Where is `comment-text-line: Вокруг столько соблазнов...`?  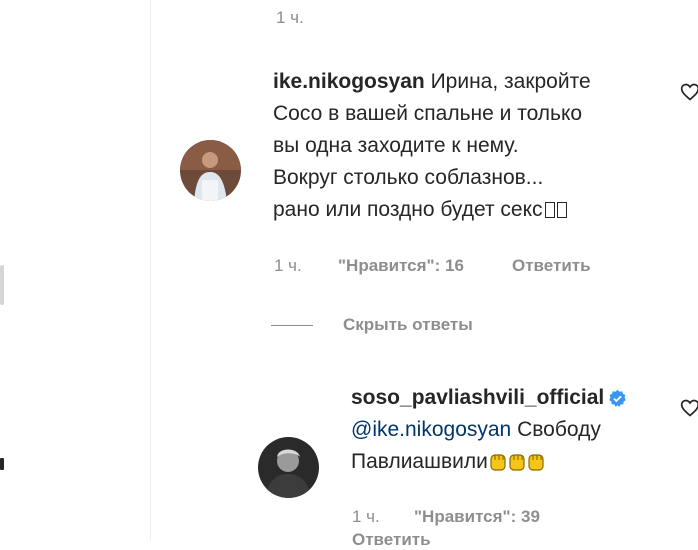 comment-text-line: Вокруг столько соблазнов... is located at coordinates (408, 177).